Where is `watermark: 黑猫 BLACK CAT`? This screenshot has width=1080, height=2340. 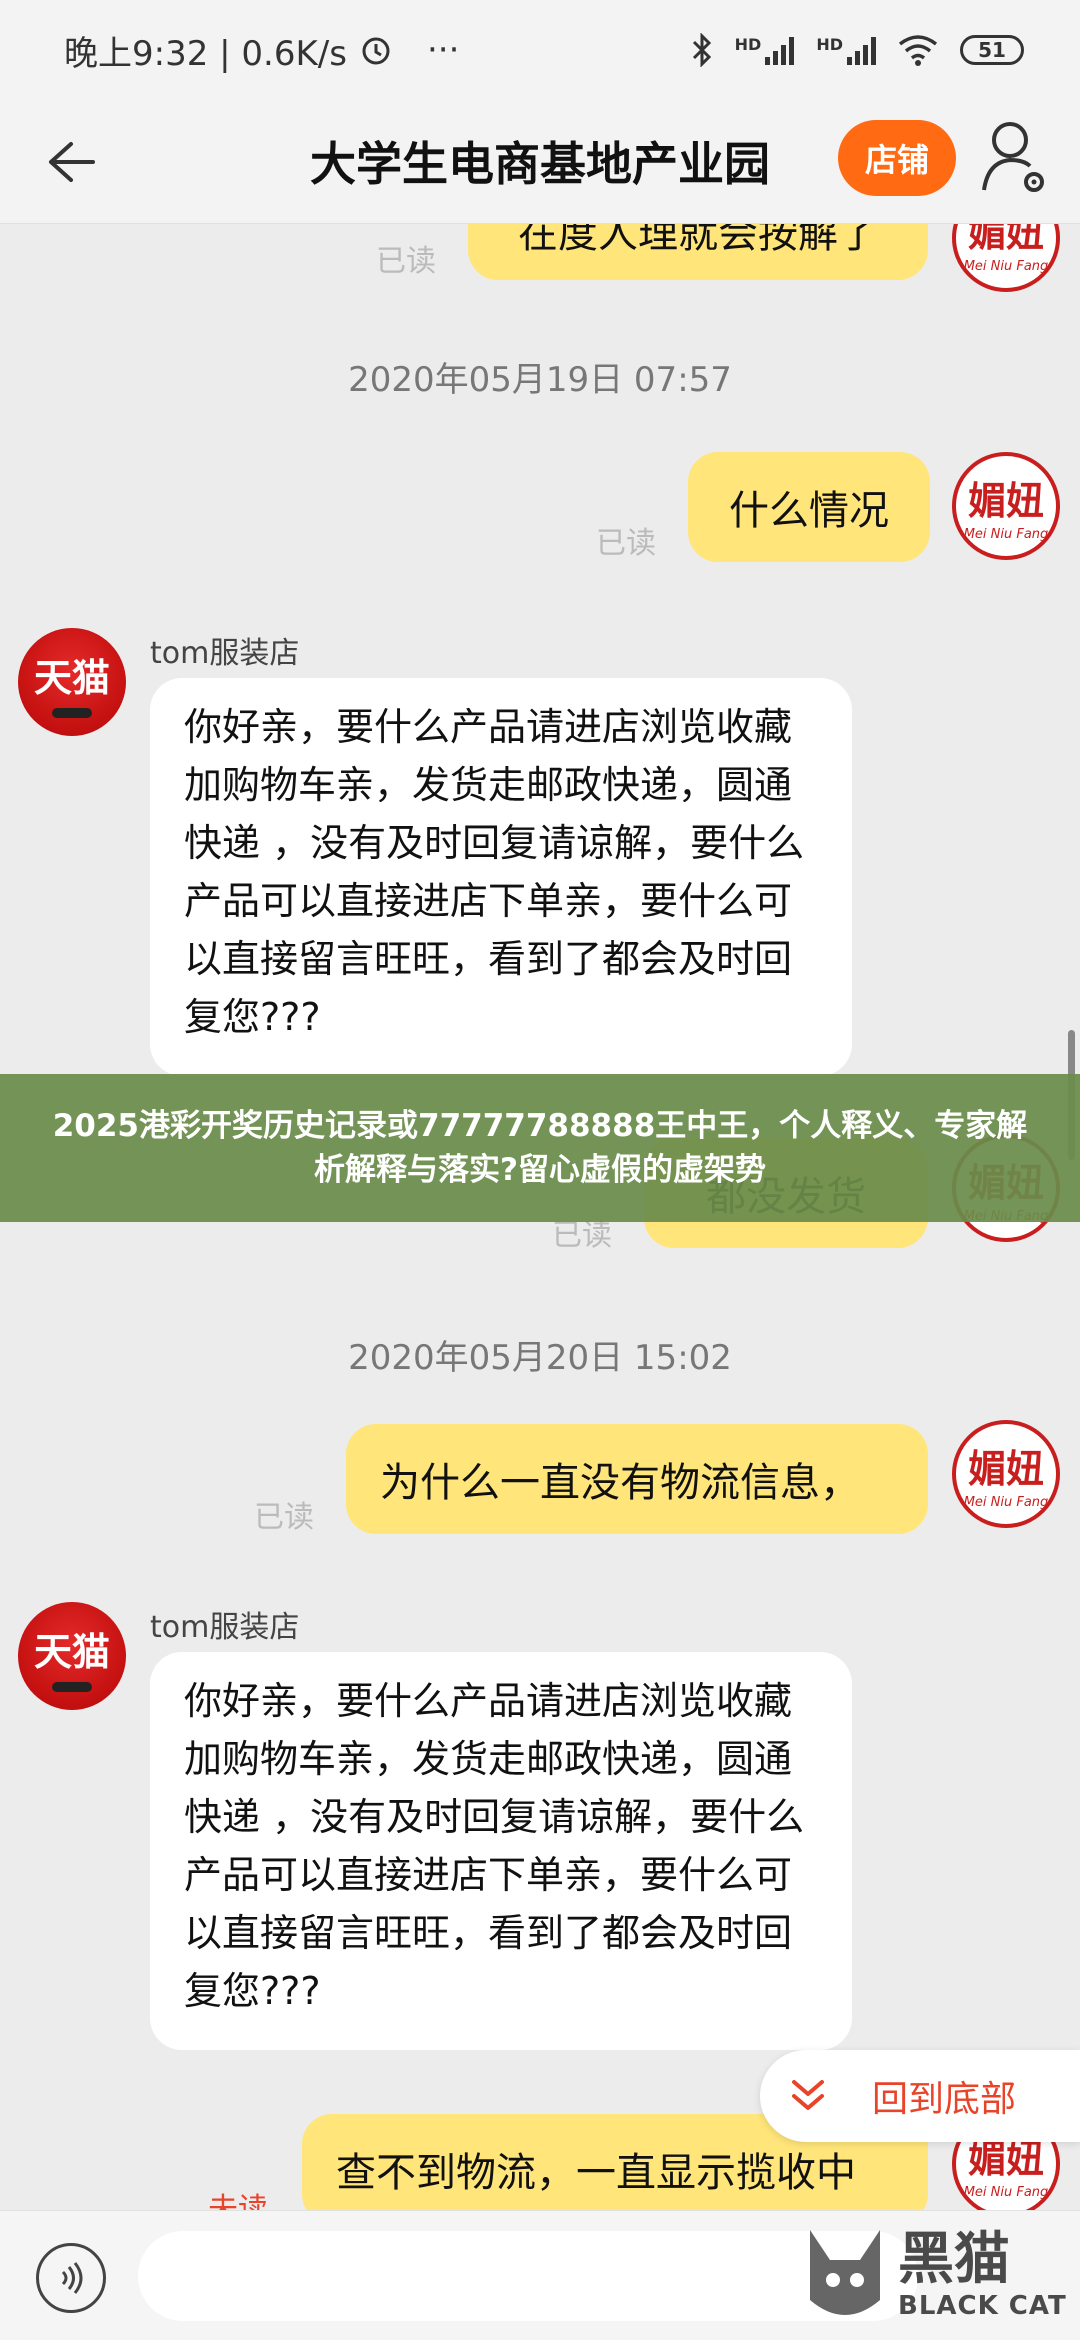
watermark: 黑猫 BLACK CAT is located at coordinates (940, 2275).